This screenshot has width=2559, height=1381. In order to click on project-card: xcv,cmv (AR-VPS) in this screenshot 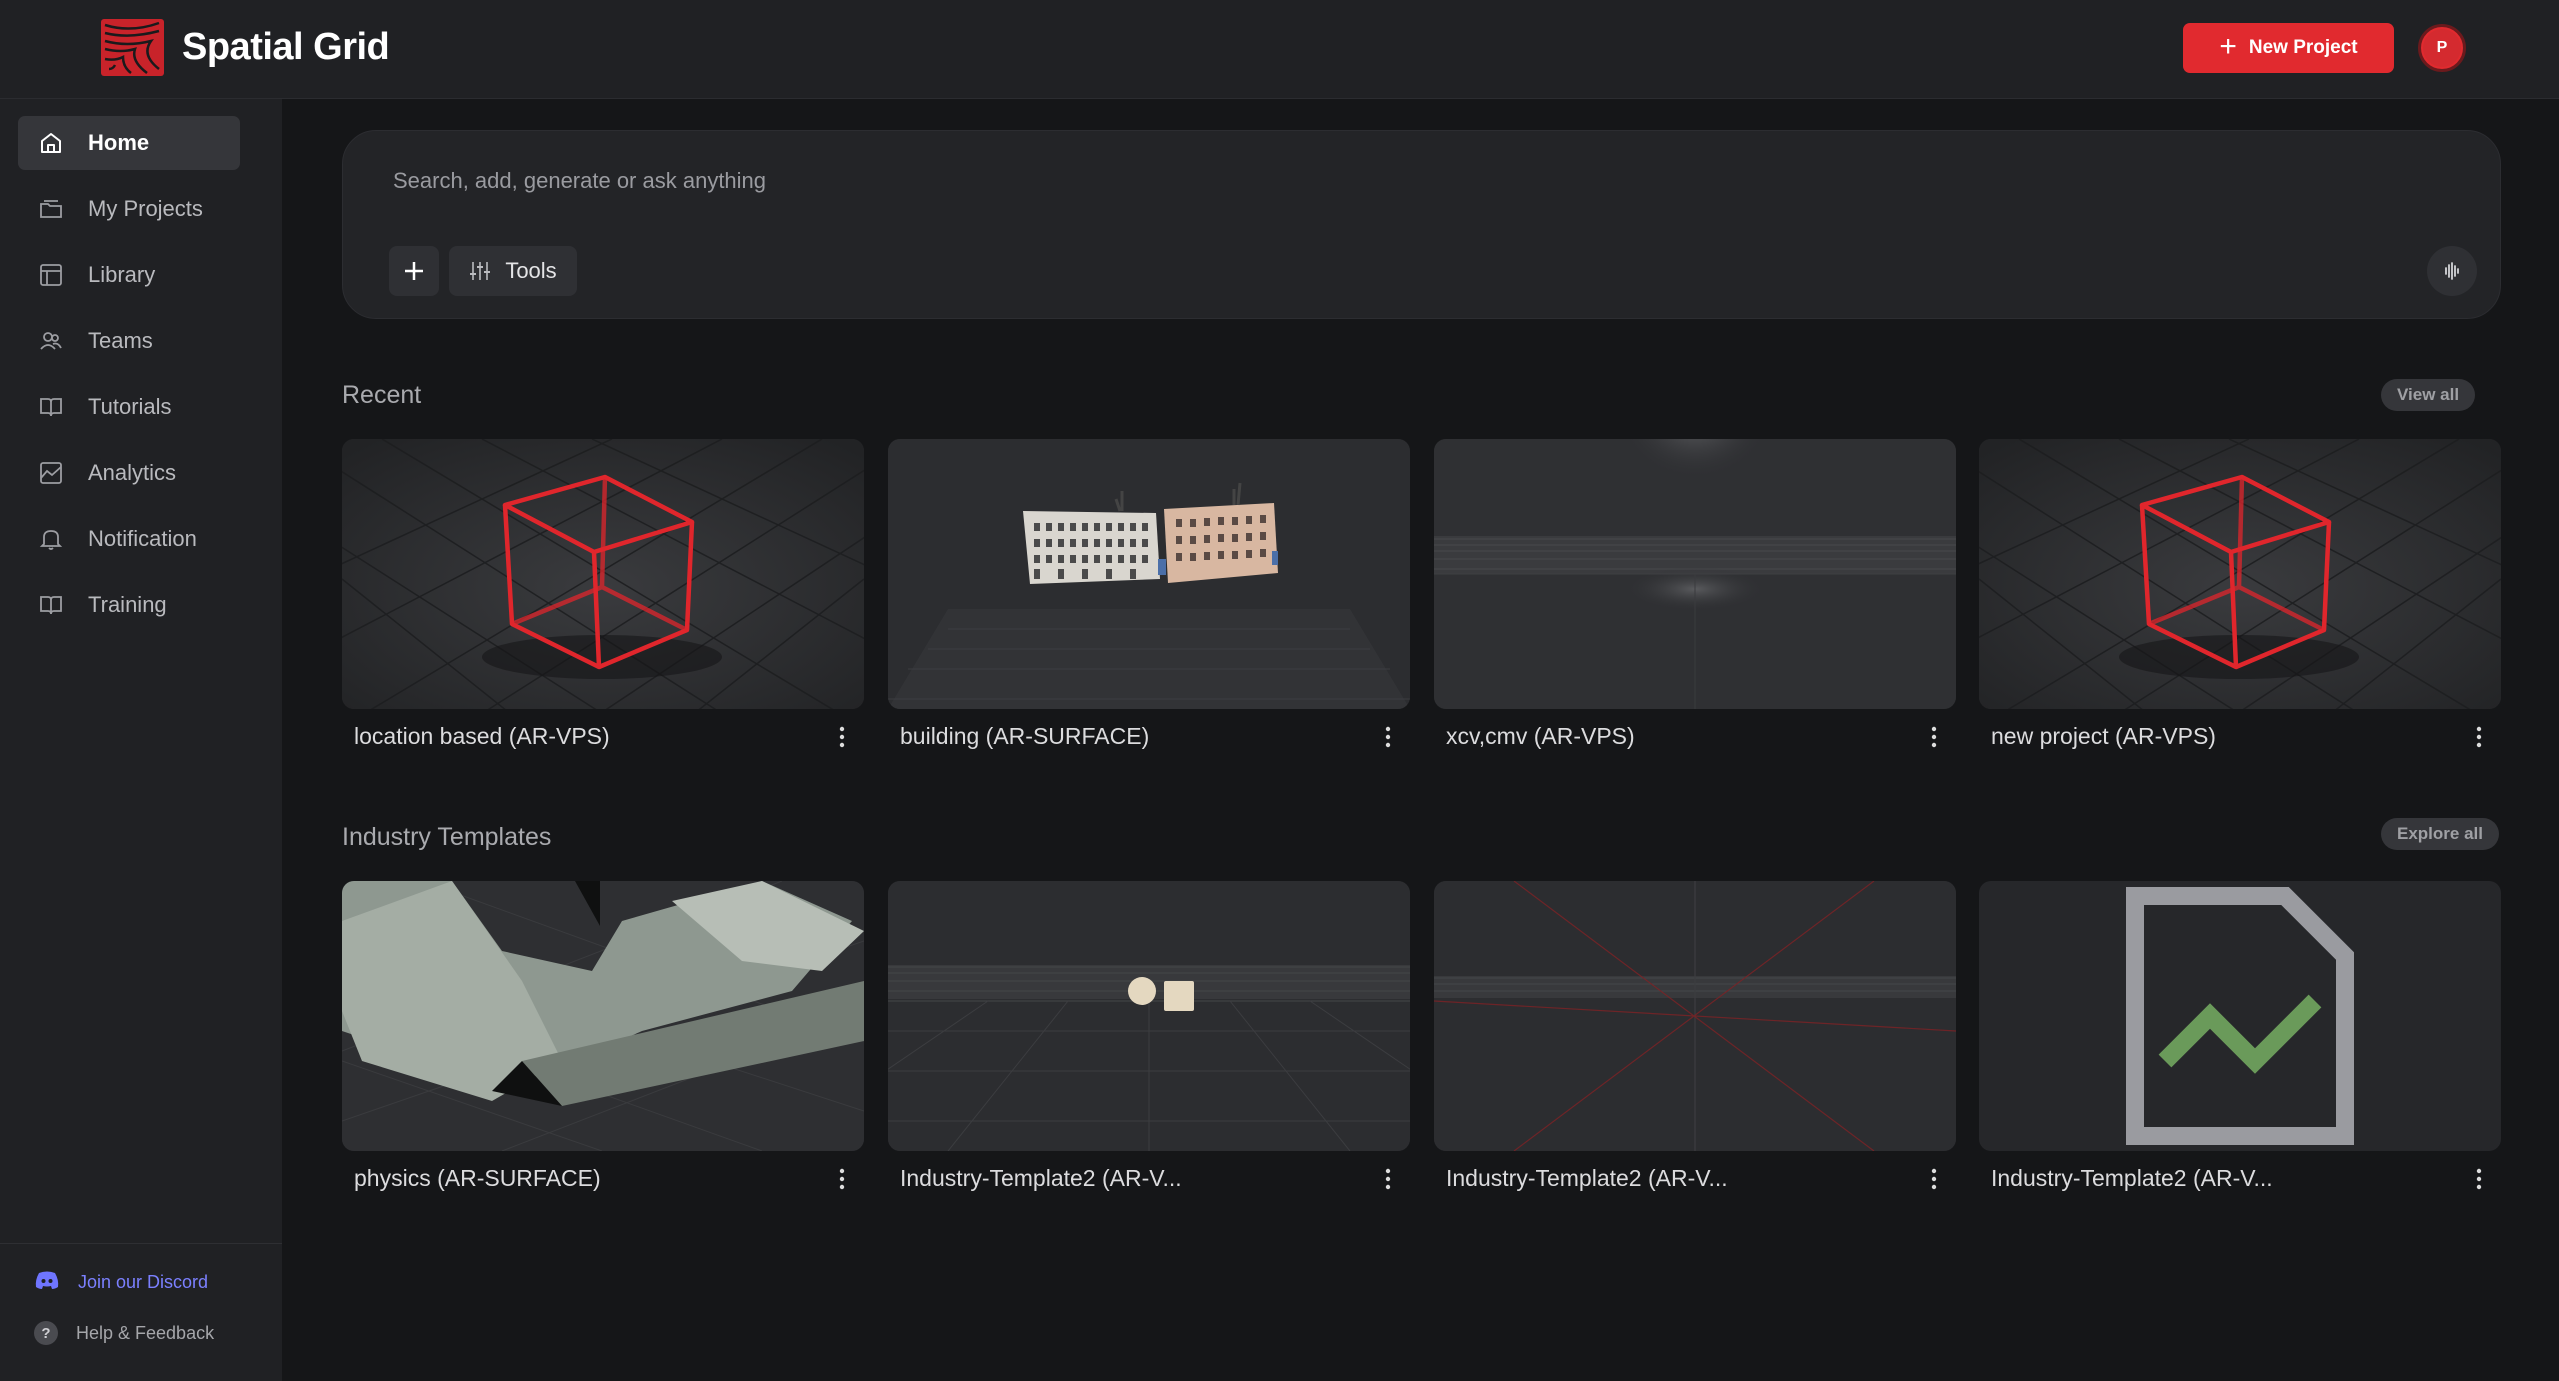, I will do `click(1695, 598)`.